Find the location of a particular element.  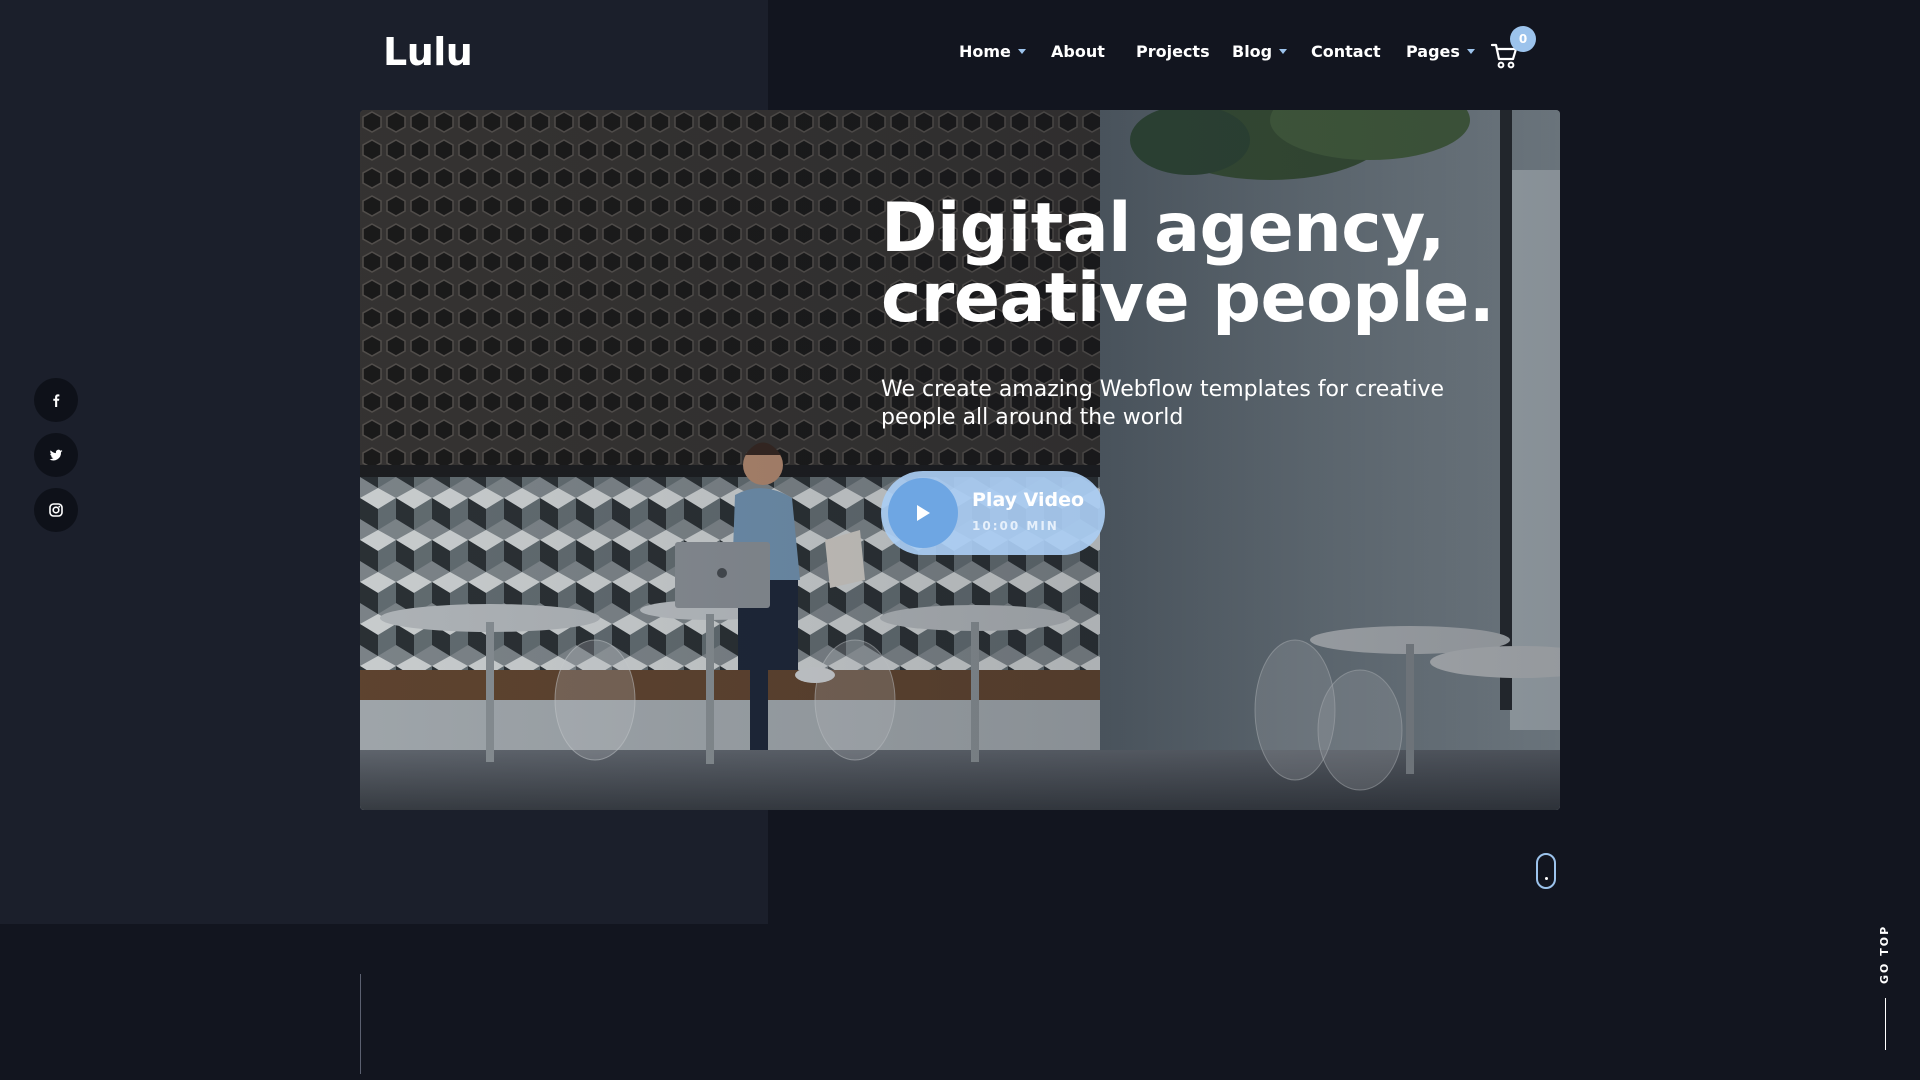

go-top-label: GO TOP is located at coordinates (1884, 954).